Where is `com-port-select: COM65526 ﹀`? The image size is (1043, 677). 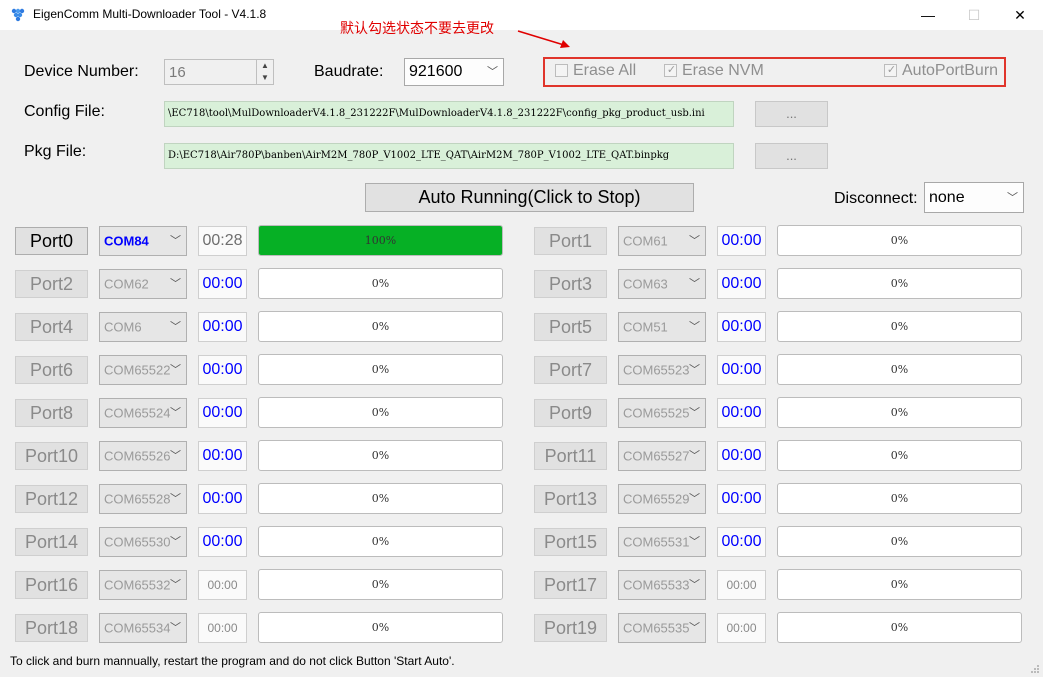 com-port-select: COM65526 ﹀ is located at coordinates (143, 456).